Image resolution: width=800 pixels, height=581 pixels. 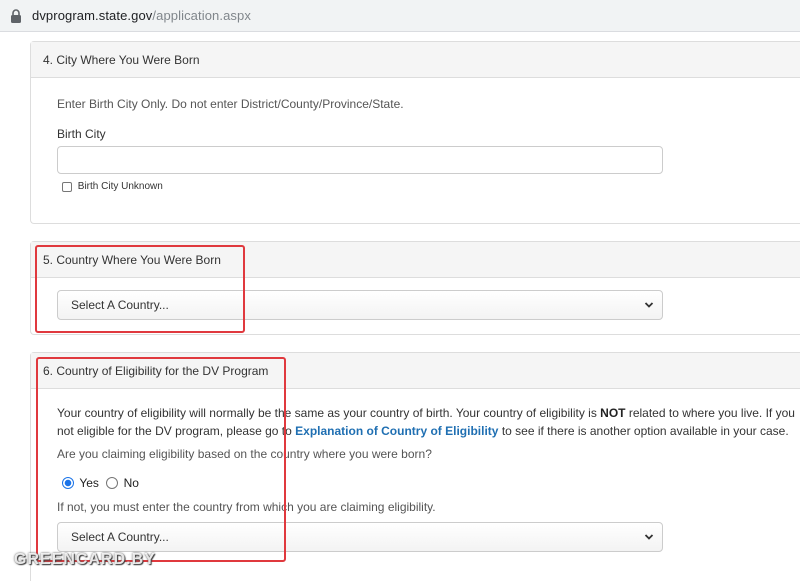 What do you see at coordinates (85, 559) in the screenshot?
I see `watermark-text: GREENCARD.BY` at bounding box center [85, 559].